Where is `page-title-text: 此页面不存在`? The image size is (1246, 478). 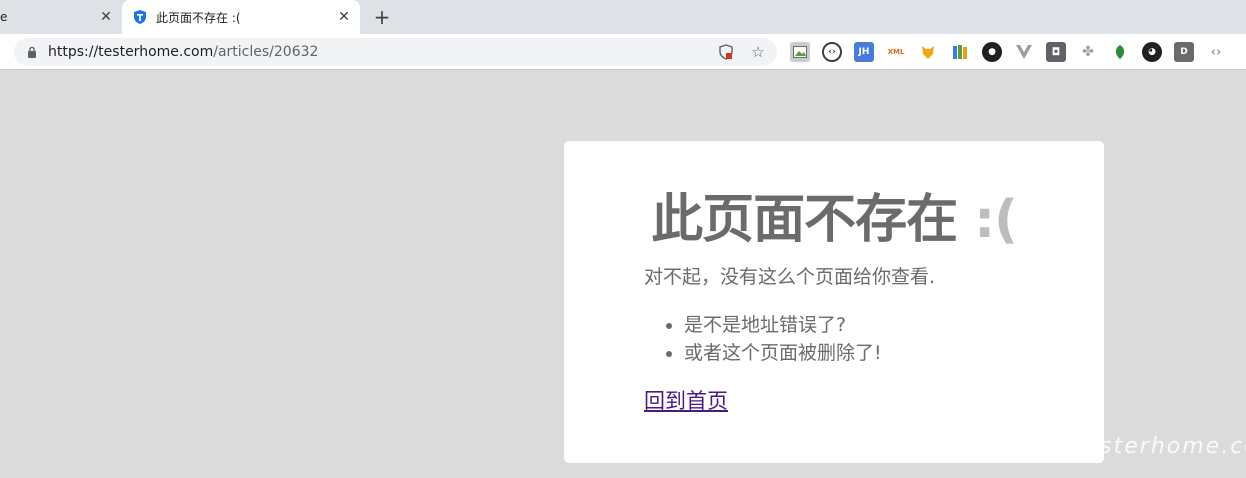 page-title-text: 此页面不存在 is located at coordinates (804, 220).